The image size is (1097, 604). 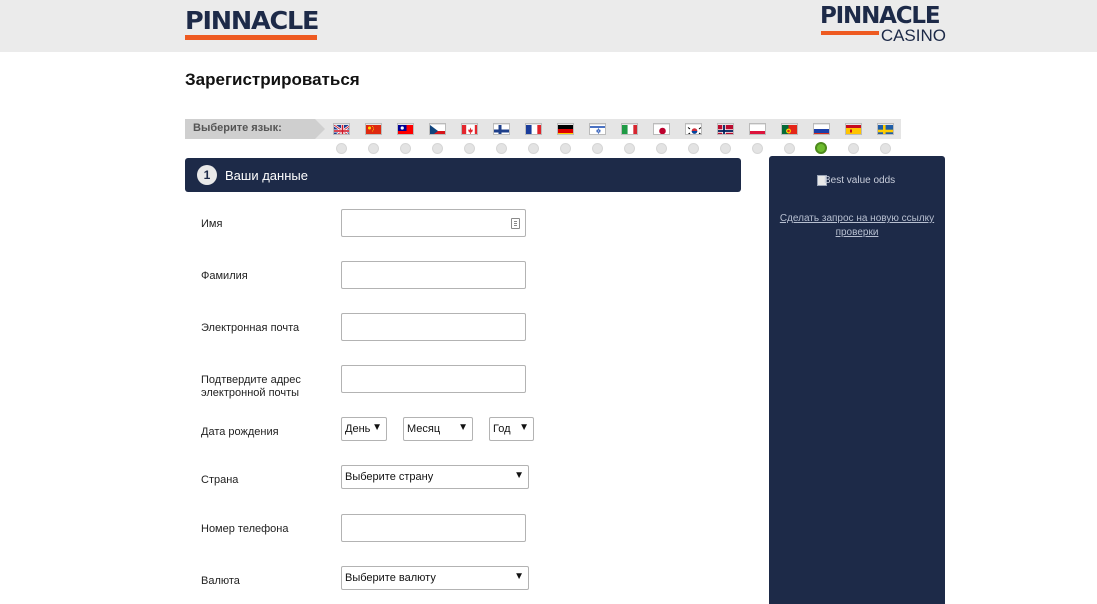 What do you see at coordinates (533, 129) in the screenshot?
I see `flag-france-icon` at bounding box center [533, 129].